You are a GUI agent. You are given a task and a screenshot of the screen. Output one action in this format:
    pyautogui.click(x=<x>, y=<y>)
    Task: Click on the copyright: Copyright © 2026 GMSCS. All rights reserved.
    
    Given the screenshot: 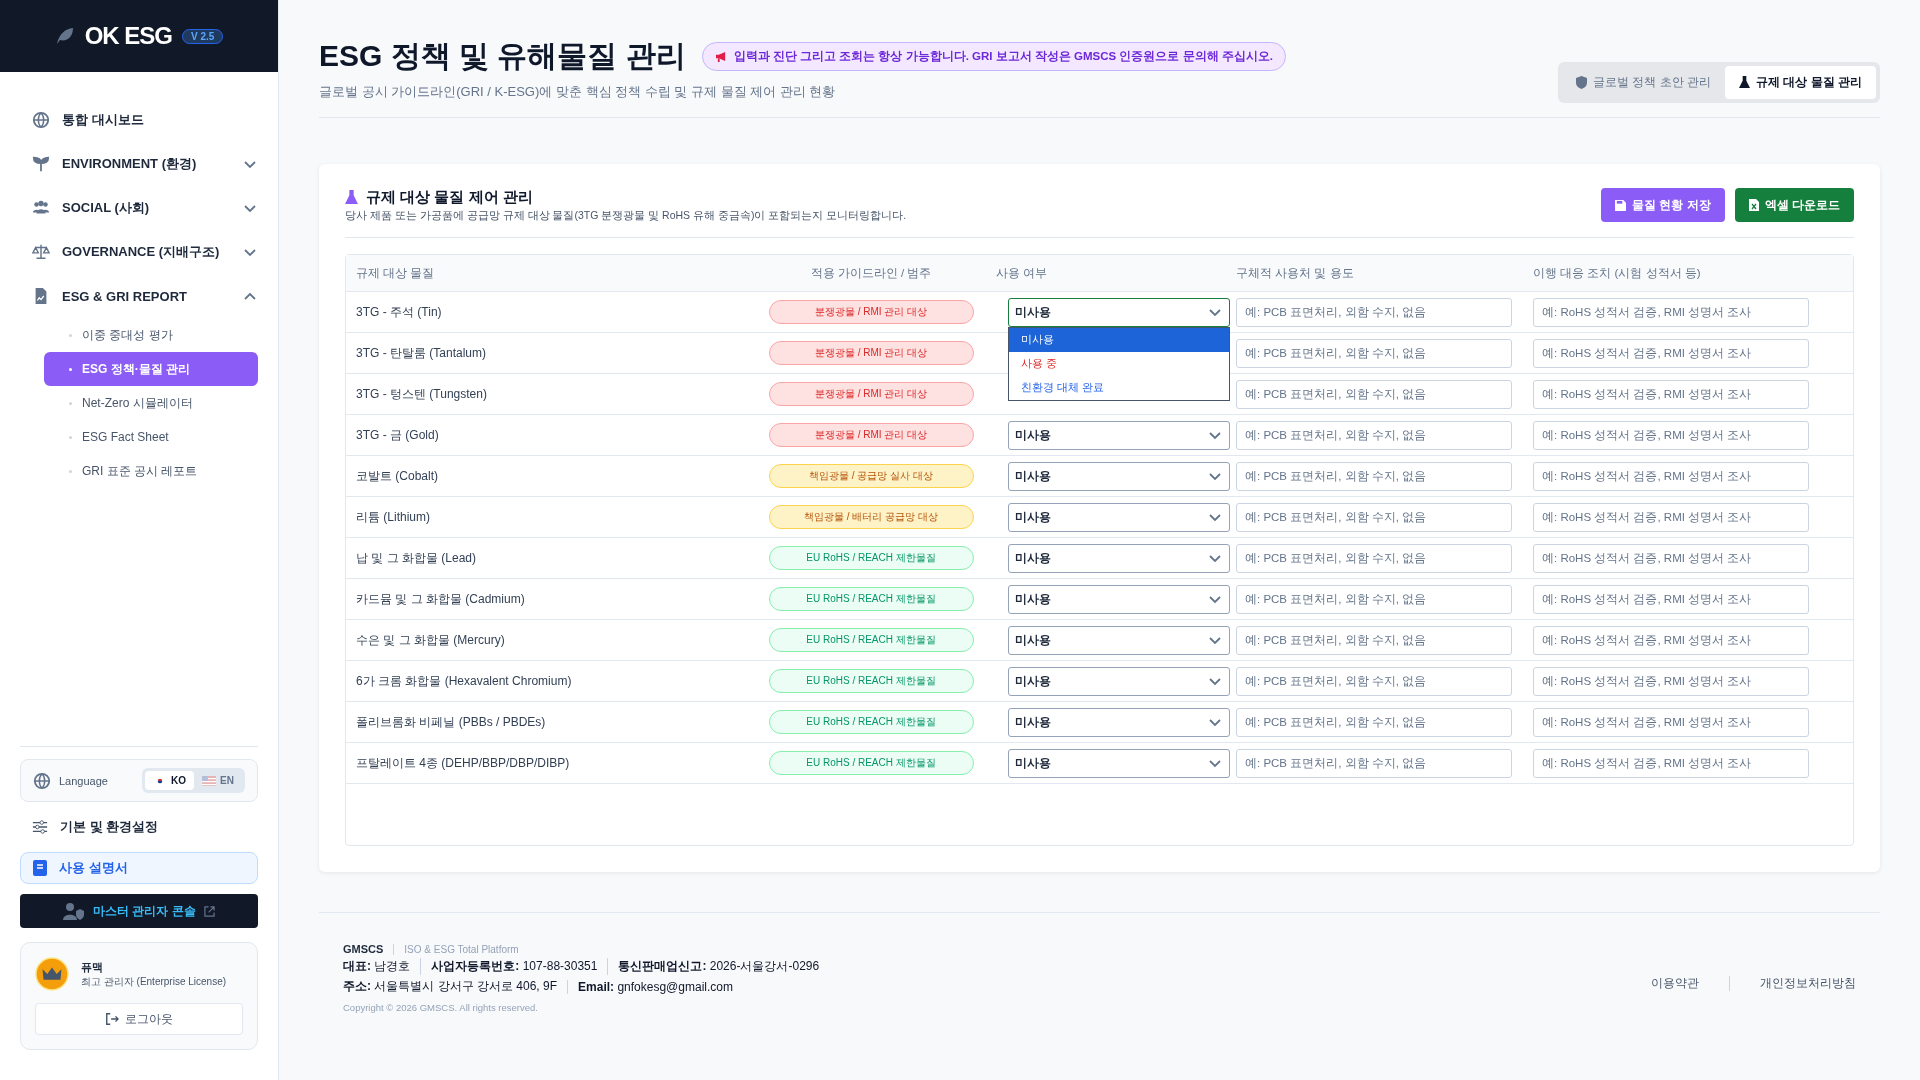 What is the action you would take?
    pyautogui.click(x=441, y=1007)
    